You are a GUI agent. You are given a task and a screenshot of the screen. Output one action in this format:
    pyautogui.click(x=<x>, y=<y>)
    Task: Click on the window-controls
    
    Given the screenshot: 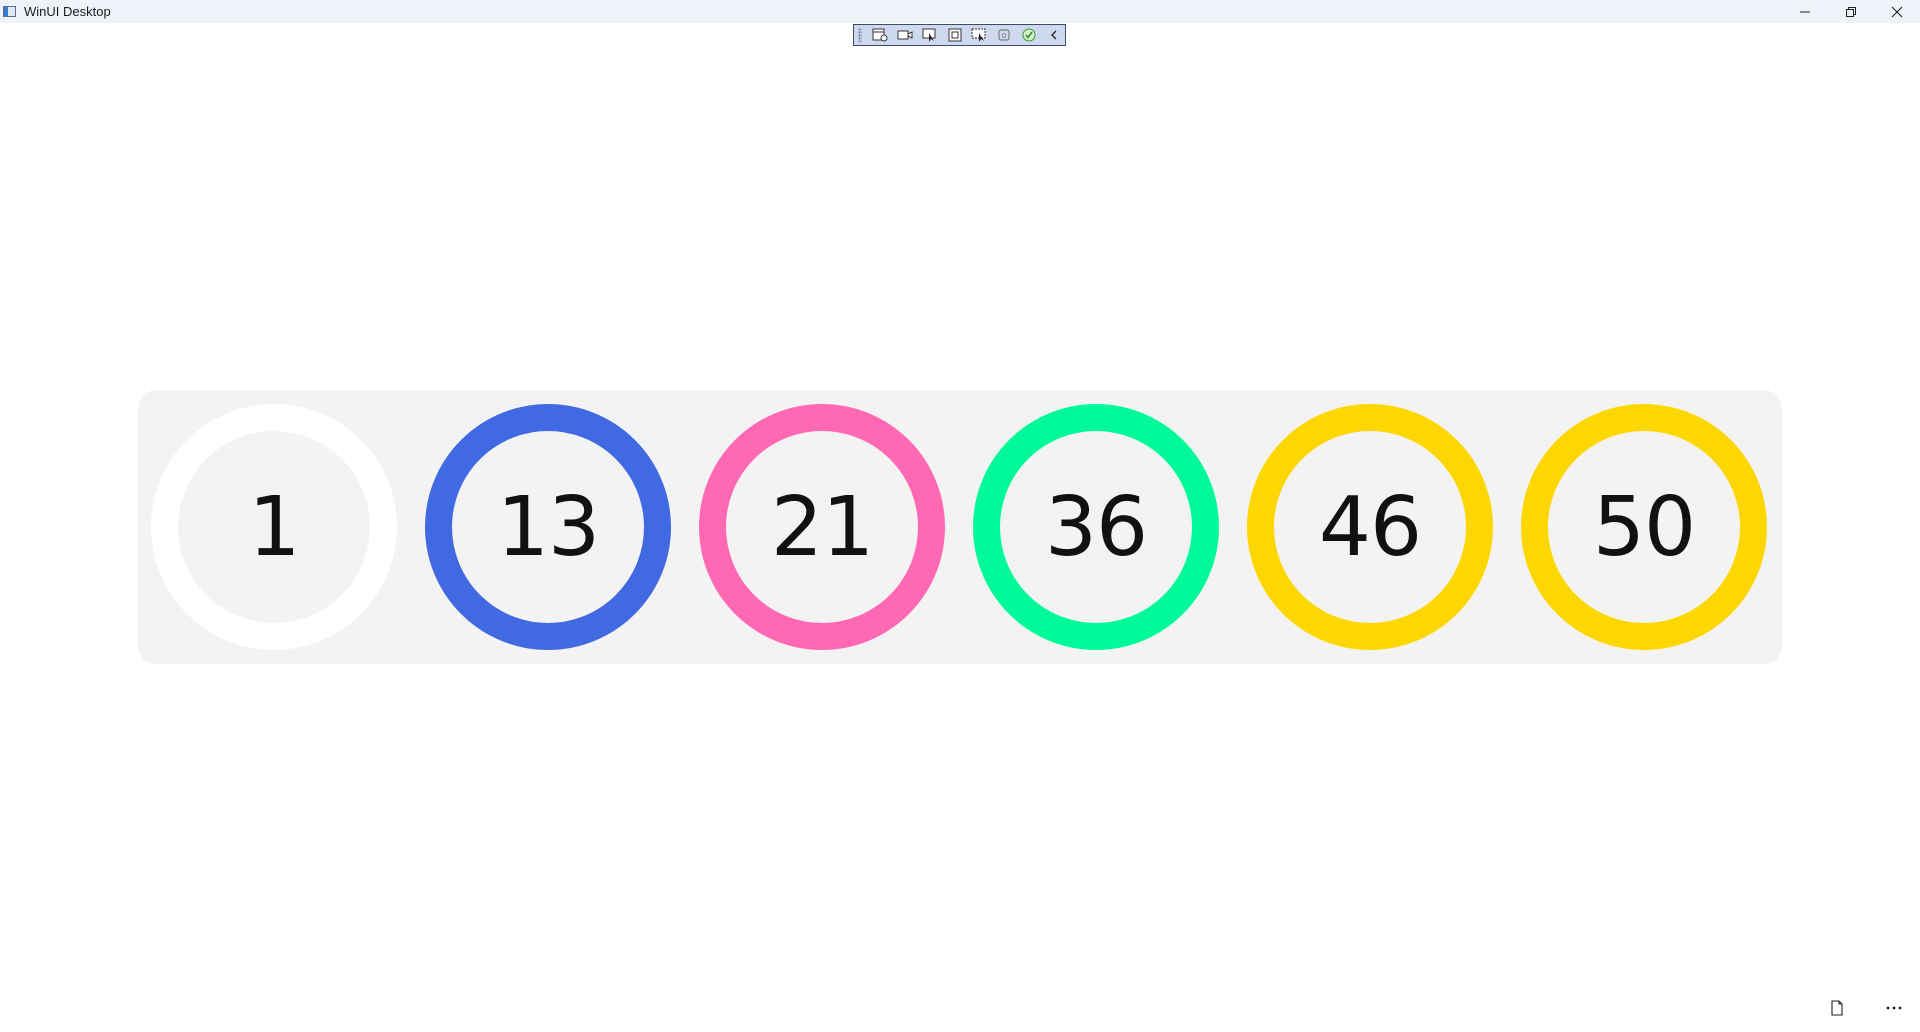 What is the action you would take?
    pyautogui.click(x=1851, y=11)
    